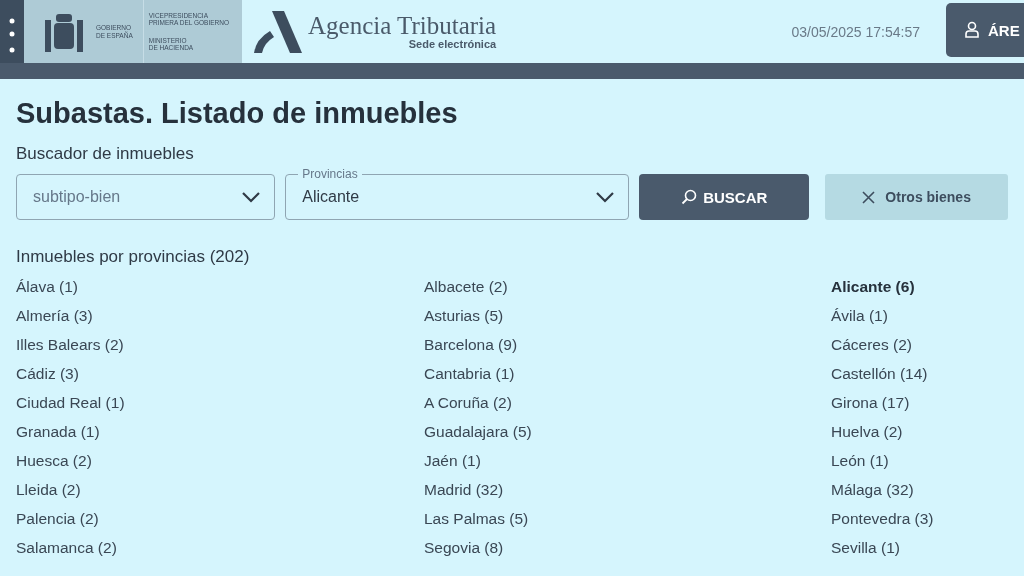 Image resolution: width=1024 pixels, height=576 pixels. I want to click on province-link: Jaén (1), so click(627, 460).